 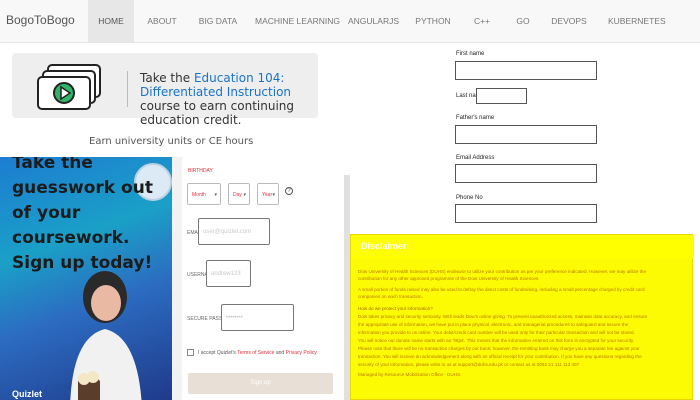 What do you see at coordinates (526, 173) in the screenshot?
I see `email-address-input` at bounding box center [526, 173].